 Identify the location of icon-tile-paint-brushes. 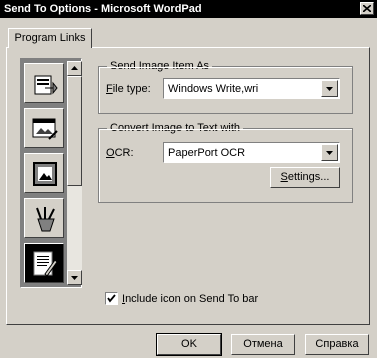
(44, 218).